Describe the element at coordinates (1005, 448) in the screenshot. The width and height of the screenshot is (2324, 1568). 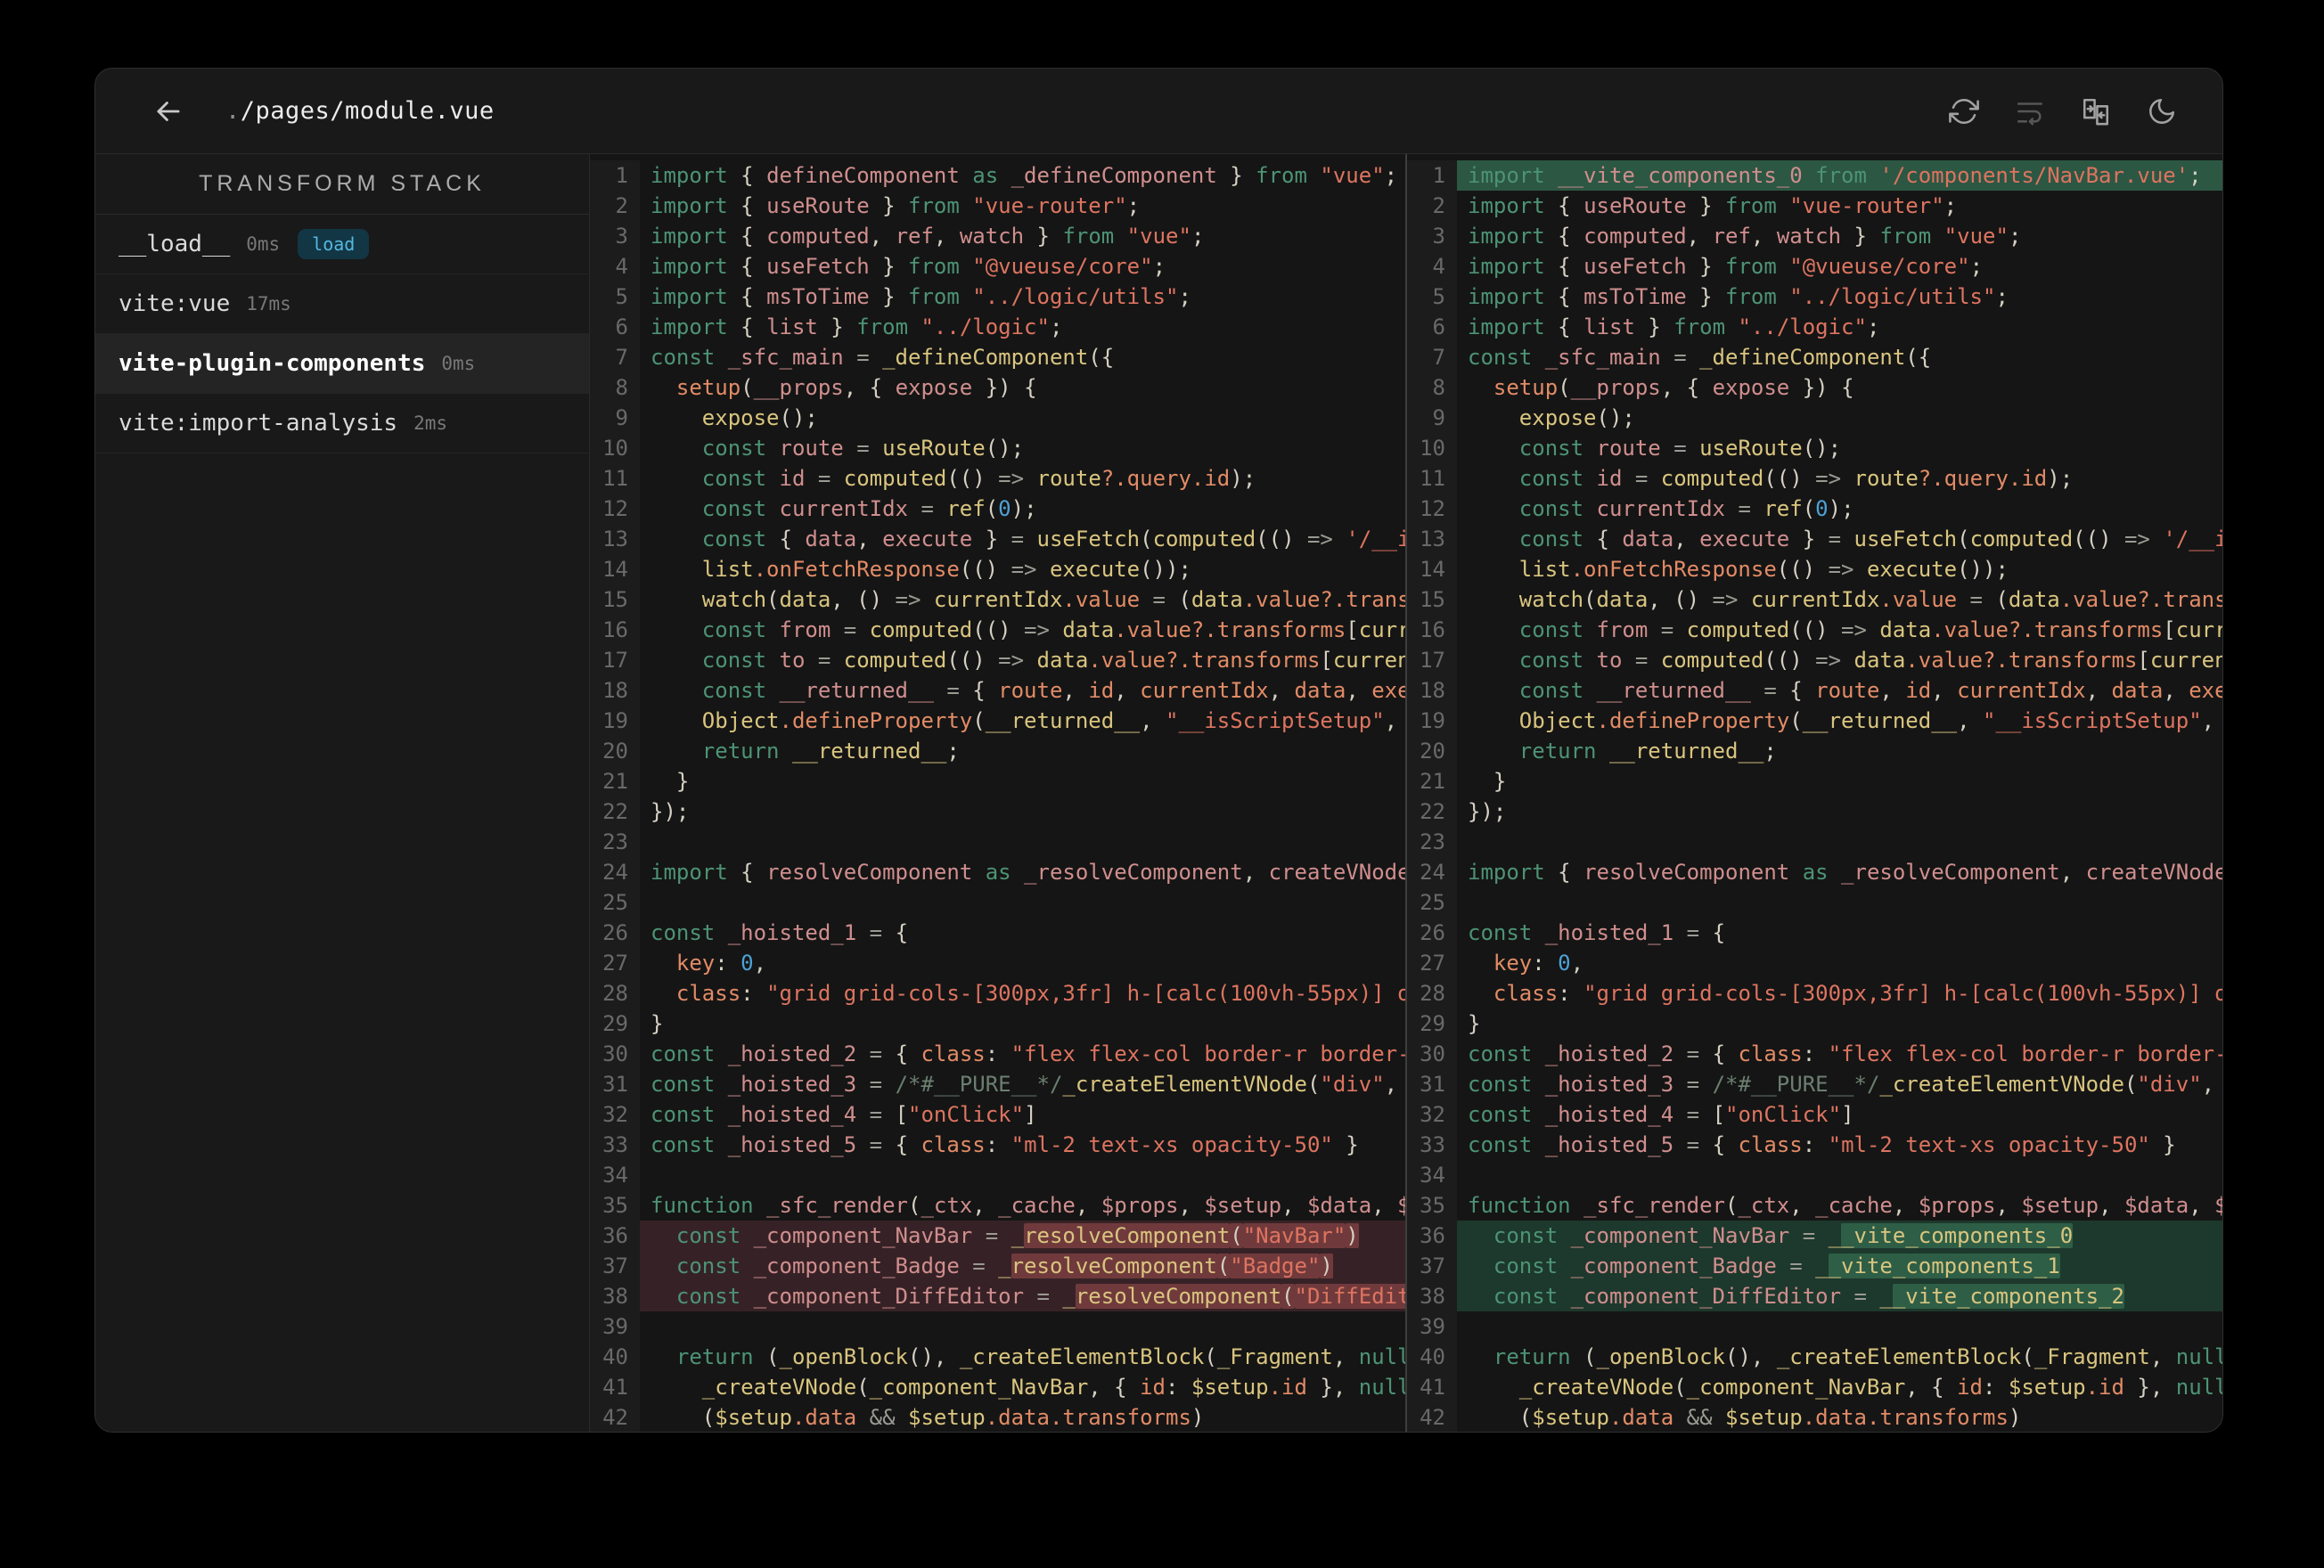
I see `code-token: ();` at that location.